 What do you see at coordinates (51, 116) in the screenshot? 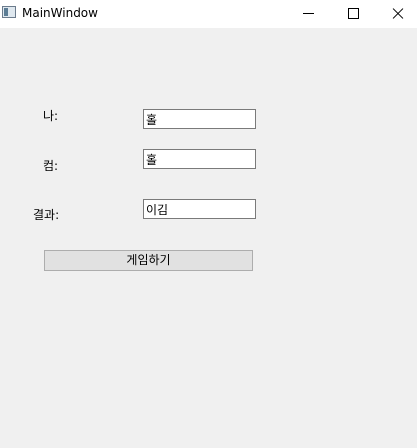
I see `me-label: 나:` at bounding box center [51, 116].